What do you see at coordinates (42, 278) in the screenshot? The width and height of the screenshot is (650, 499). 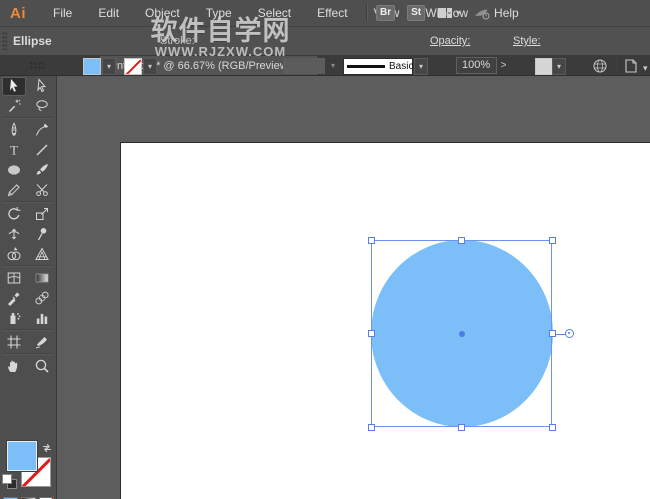 I see `tool-gradient-icon` at bounding box center [42, 278].